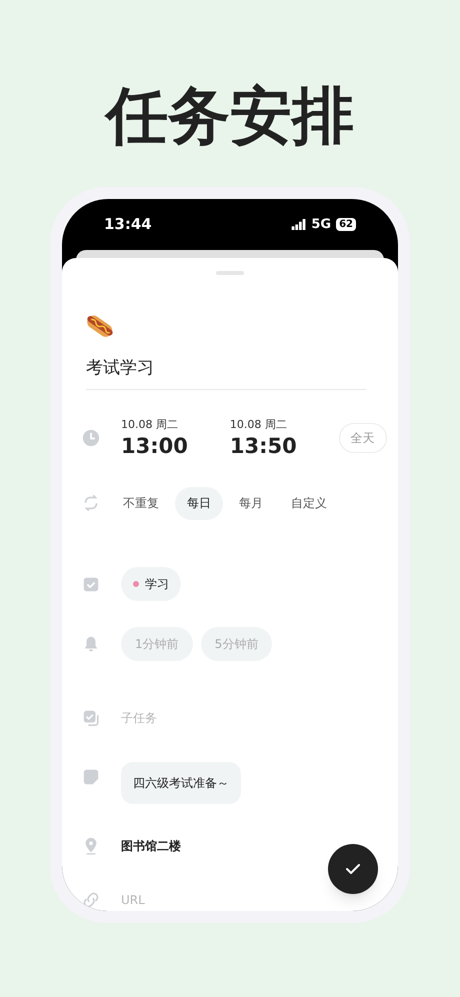 Image resolution: width=460 pixels, height=997 pixels. I want to click on tag-chip: 学习, so click(151, 583).